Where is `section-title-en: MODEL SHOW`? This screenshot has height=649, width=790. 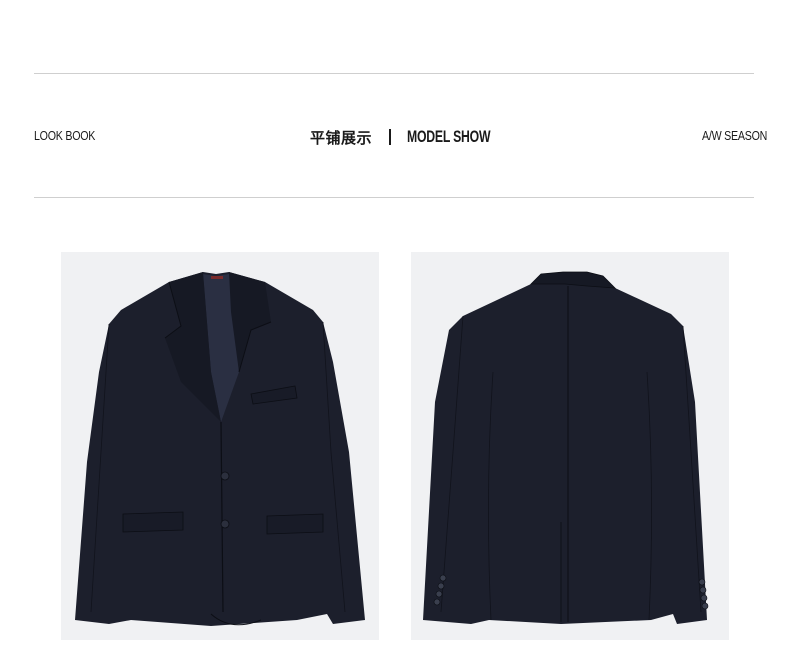 section-title-en: MODEL SHOW is located at coordinates (449, 136).